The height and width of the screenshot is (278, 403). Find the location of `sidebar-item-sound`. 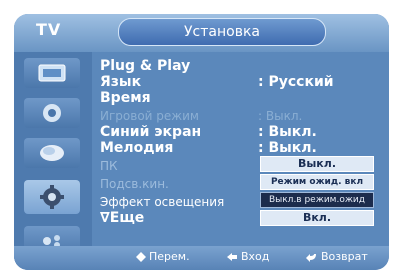

sidebar-item-sound is located at coordinates (52, 113).